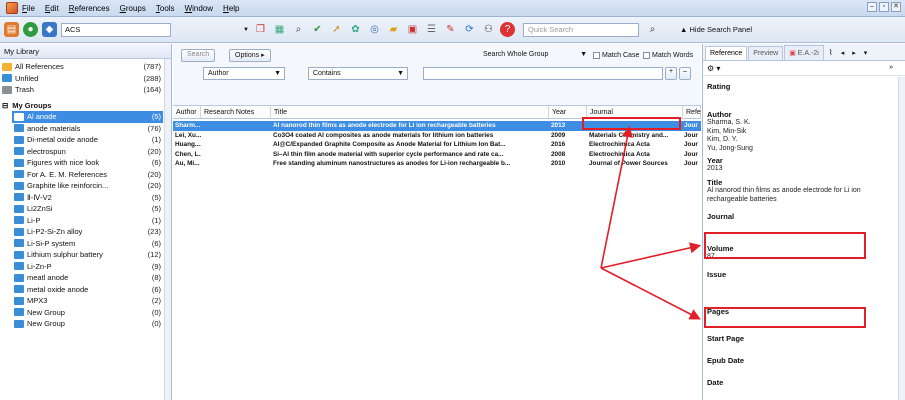  Describe the element at coordinates (651, 222) in the screenshot. I see `annotation-arrows` at that location.